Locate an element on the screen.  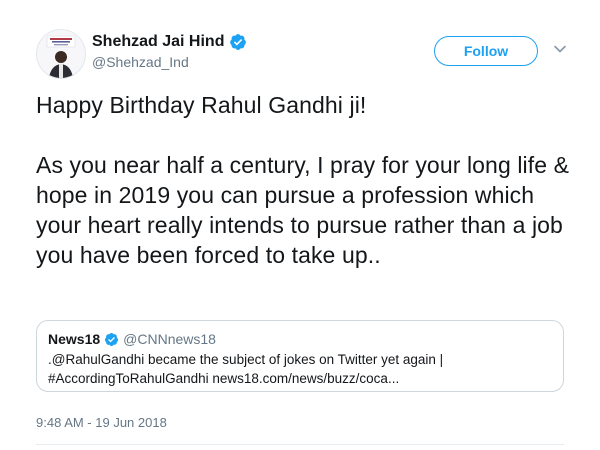
quoted-tweet-header: News18 @CNNnews18 is located at coordinates (300, 339).